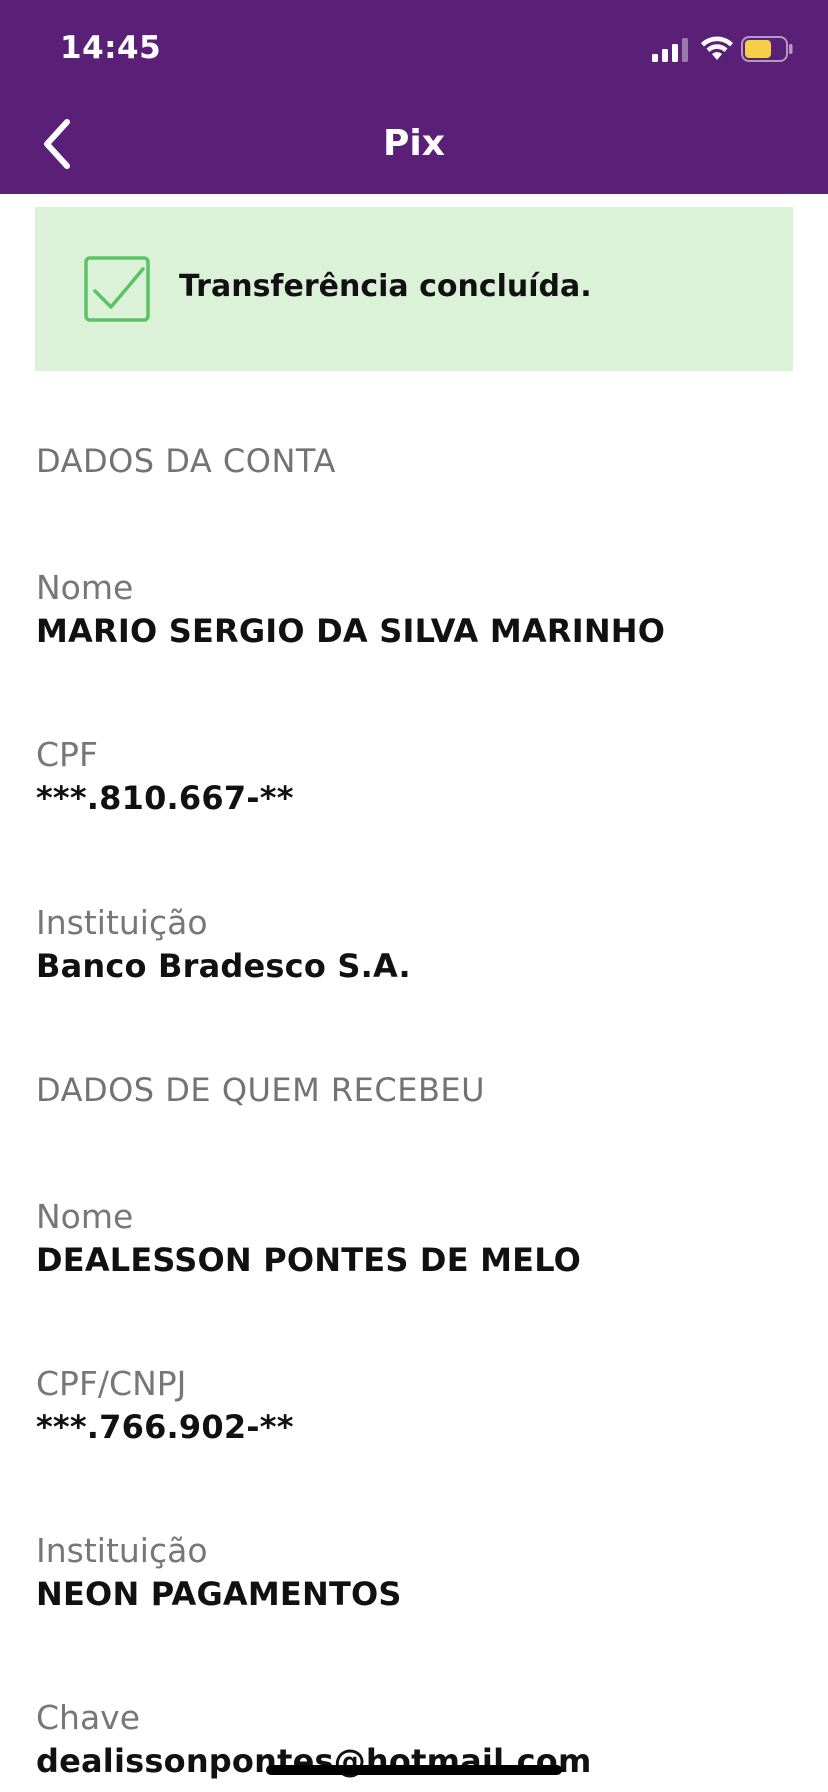 The height and width of the screenshot is (1792, 828). Describe the element at coordinates (85, 587) in the screenshot. I see `payer-name-label: Nome` at that location.